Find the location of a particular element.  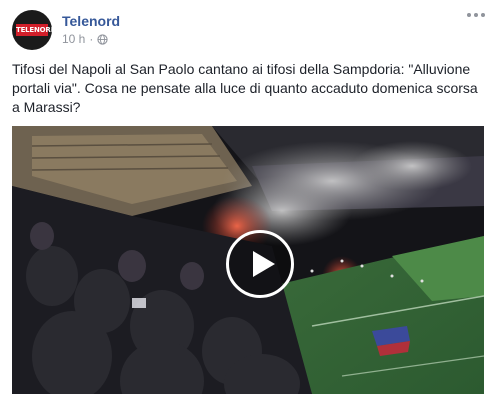

post-header: TELENORD Telenord 10 h · is located at coordinates (248, 31).